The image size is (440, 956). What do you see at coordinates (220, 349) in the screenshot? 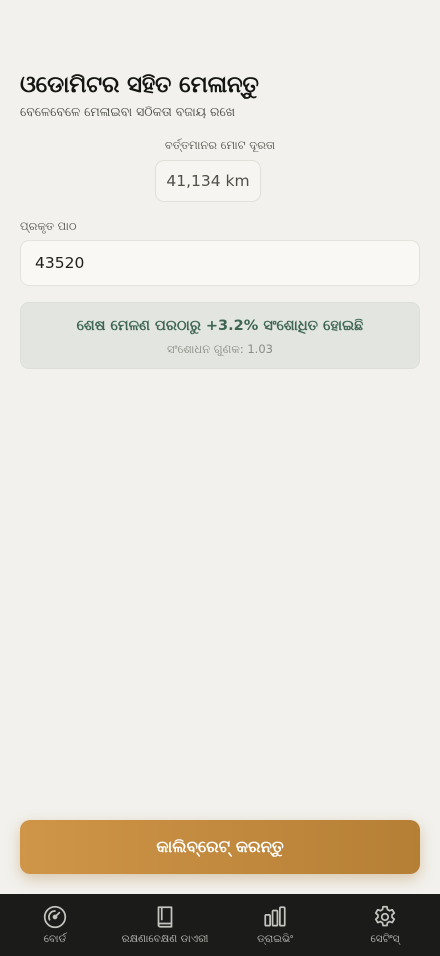
I see `correction-factor: ସଂଶୋଧନ ଗୁଣକ: 1.03` at bounding box center [220, 349].